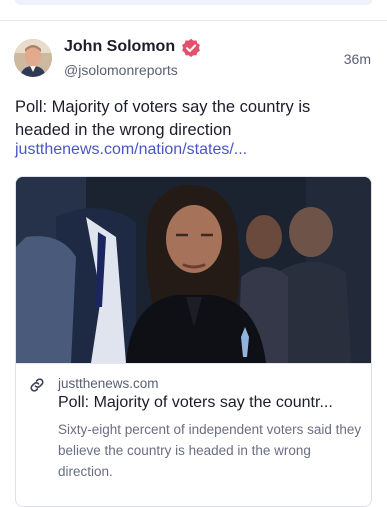 The image size is (387, 507). What do you see at coordinates (193, 2) in the screenshot?
I see `previous-item-edge` at bounding box center [193, 2].